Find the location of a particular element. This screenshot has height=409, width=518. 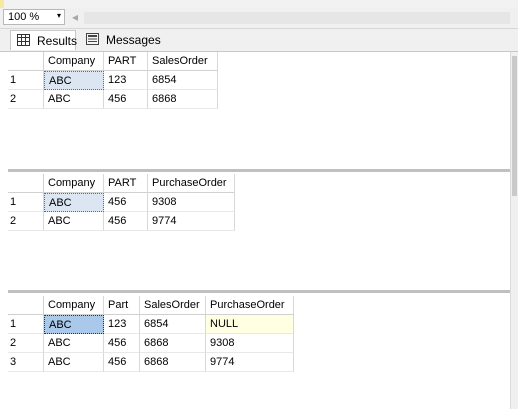

zoom-dropdown: 100 % ▾ is located at coordinates (34, 17).